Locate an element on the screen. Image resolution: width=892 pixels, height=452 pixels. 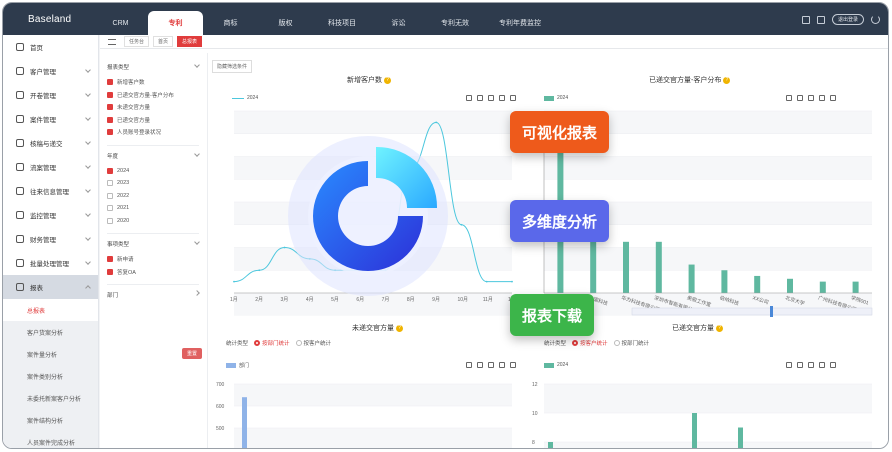
filter-option: 2024 is located at coordinates (157, 171).